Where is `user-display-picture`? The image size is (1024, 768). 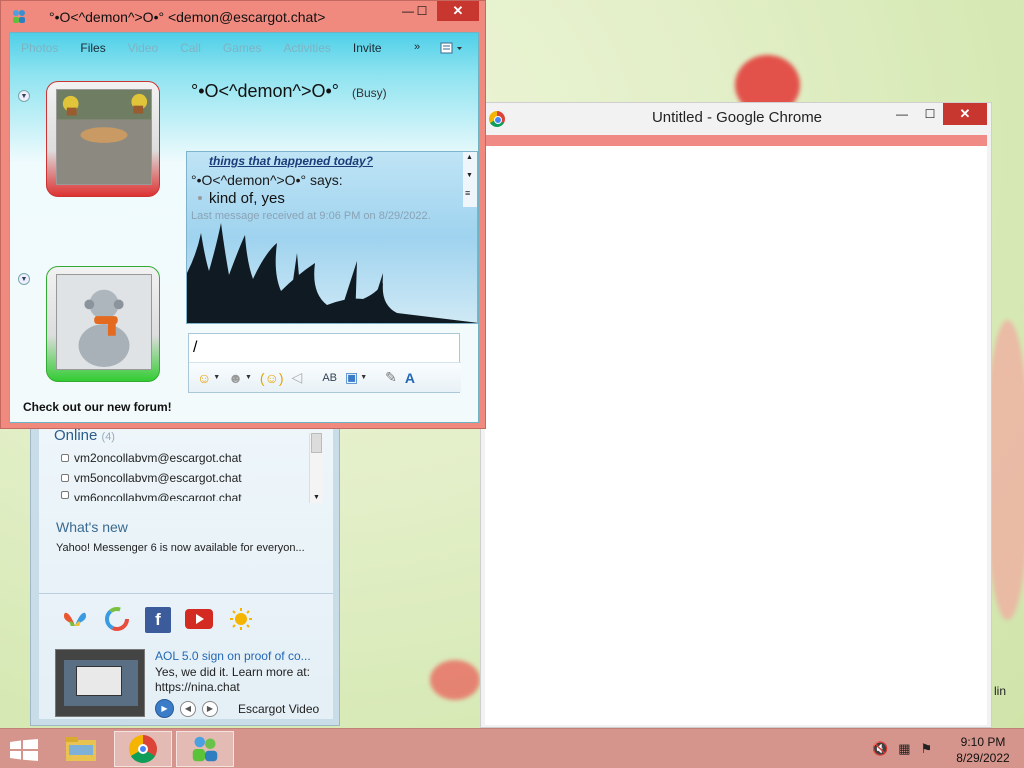
user-display-picture is located at coordinates (103, 324).